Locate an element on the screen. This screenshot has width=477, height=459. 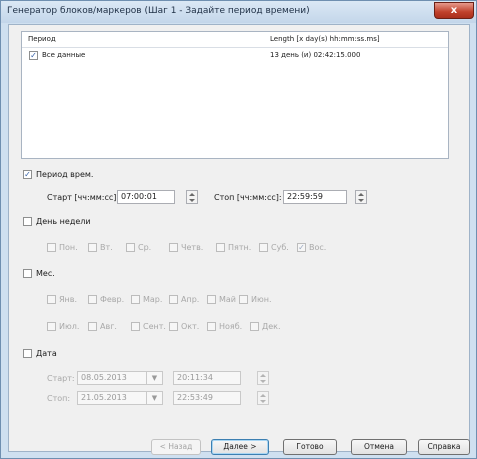
start-date-input: 08.05.2013 is located at coordinates (112, 378).